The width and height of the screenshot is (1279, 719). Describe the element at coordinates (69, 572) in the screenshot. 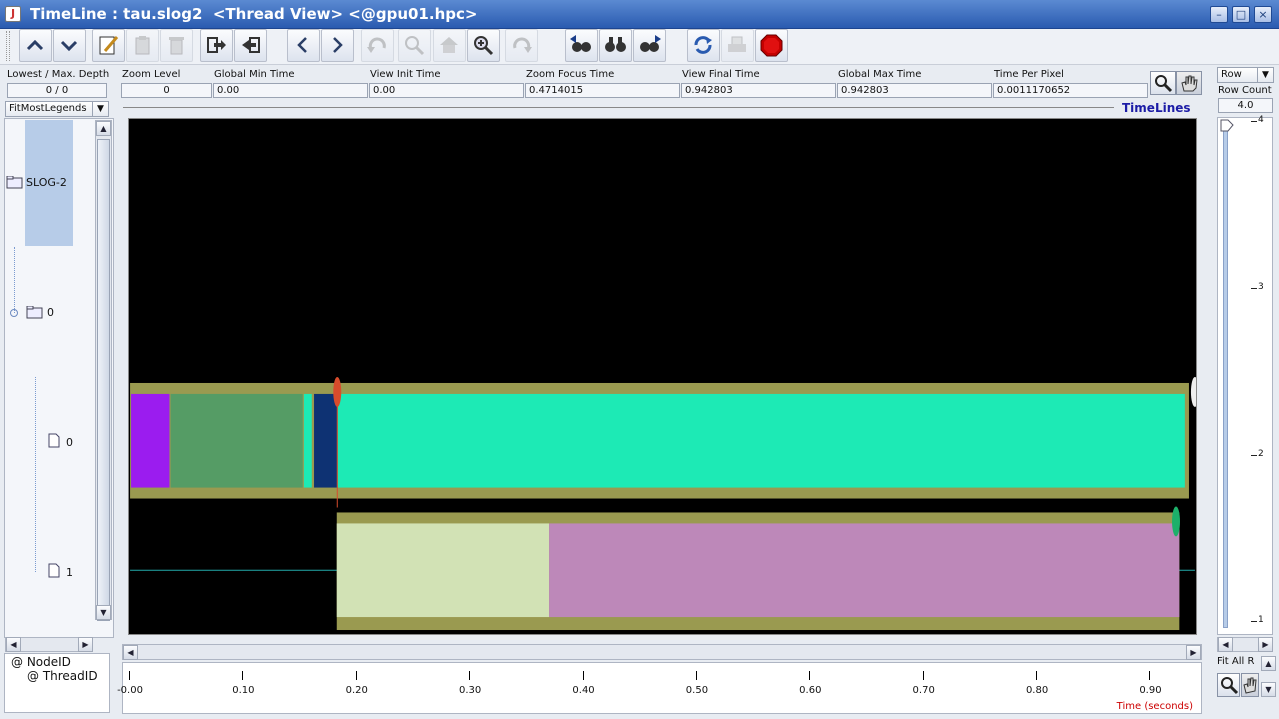

I see `tree-thread-1-label: 1` at that location.